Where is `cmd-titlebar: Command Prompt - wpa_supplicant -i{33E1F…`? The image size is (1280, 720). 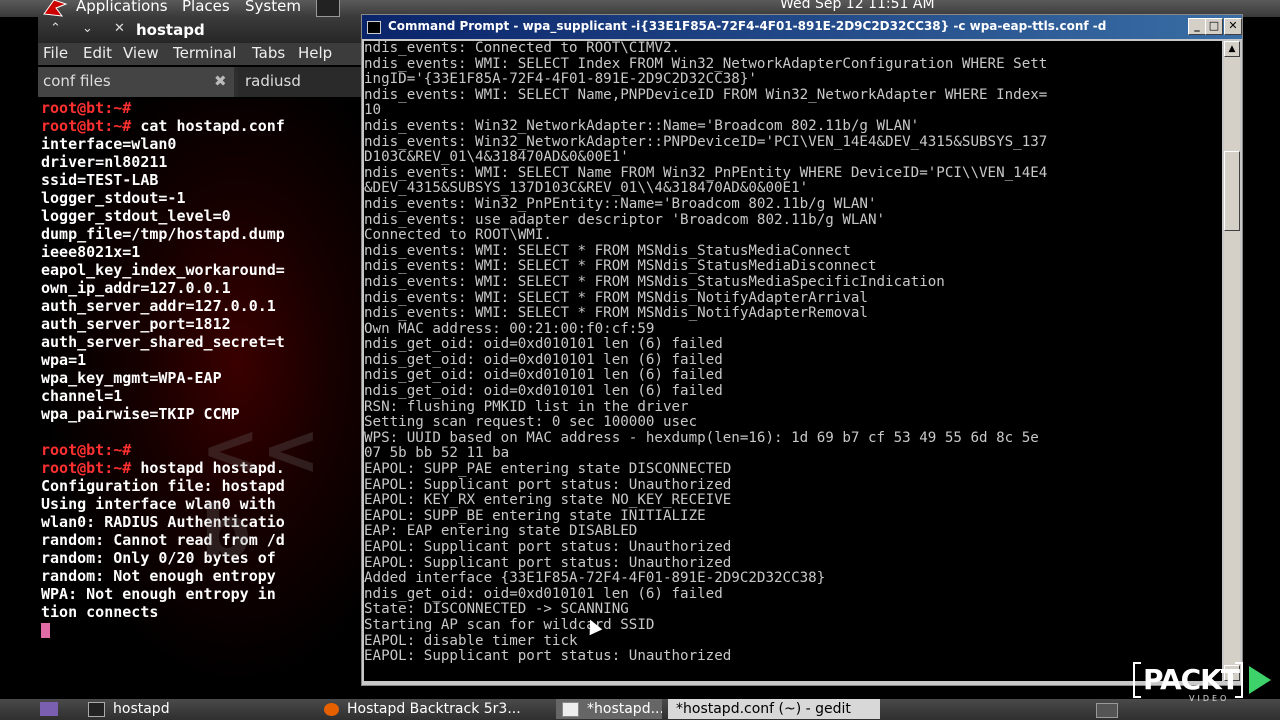
cmd-titlebar: Command Prompt - wpa_supplicant -i{33E1F… is located at coordinates (802, 27).